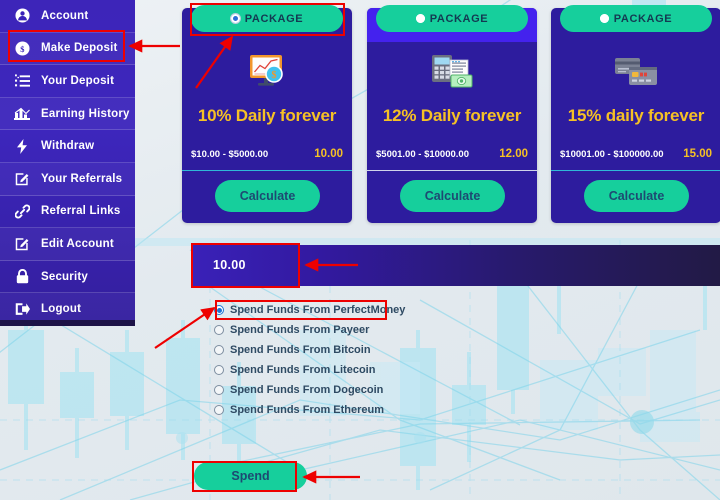 The height and width of the screenshot is (500, 720). I want to click on payment-option-bitcoin: Spend Funds From Bitcoin, so click(309, 350).